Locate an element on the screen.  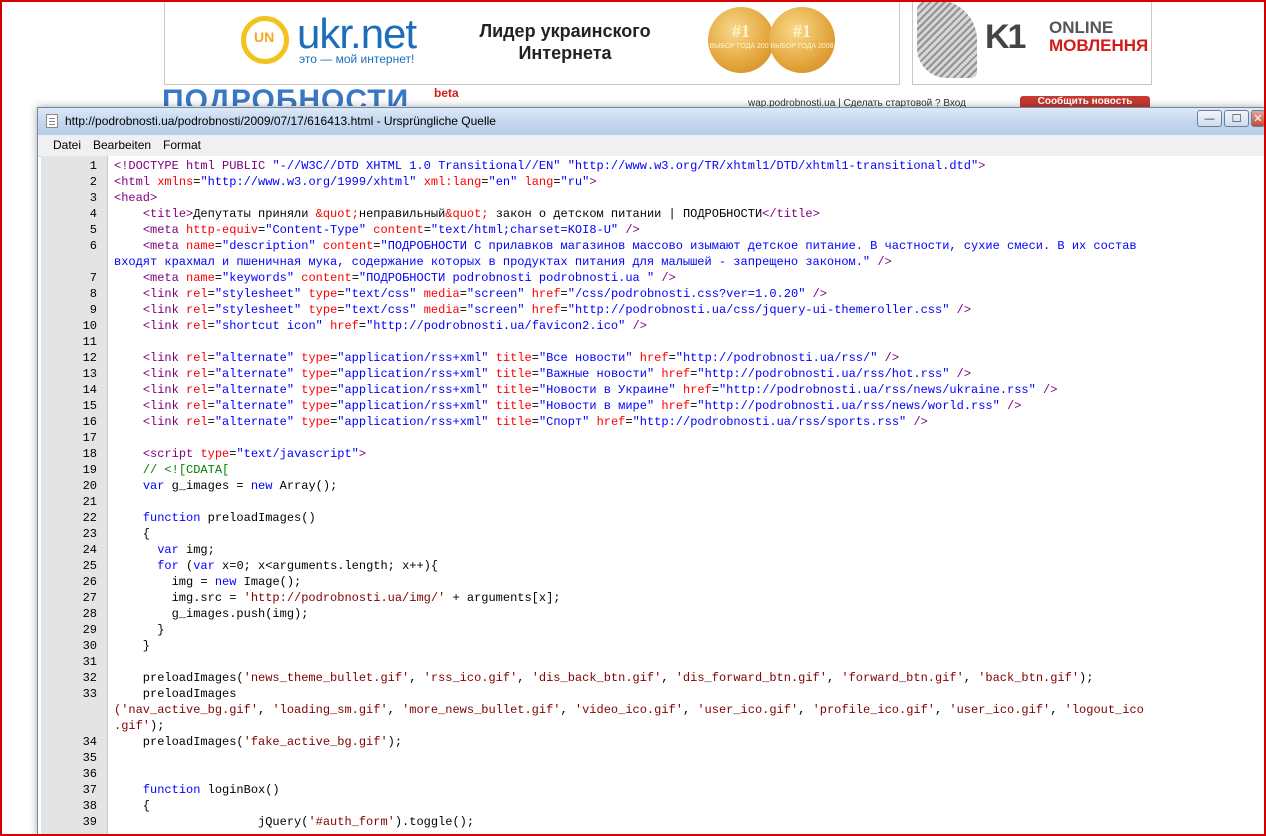
line-code: var g_images = new Array(); is located at coordinates (240, 486).